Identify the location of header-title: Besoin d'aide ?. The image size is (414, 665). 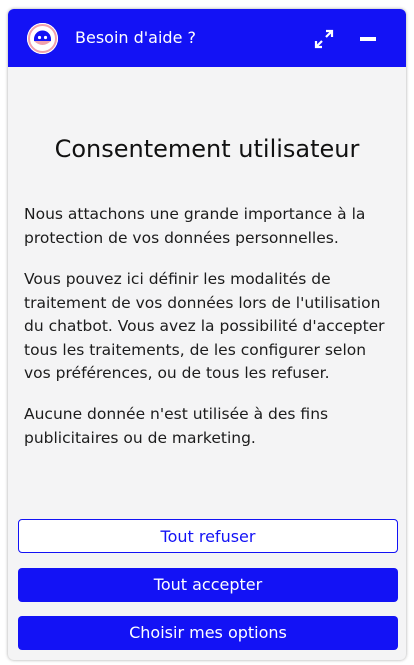
(135, 37).